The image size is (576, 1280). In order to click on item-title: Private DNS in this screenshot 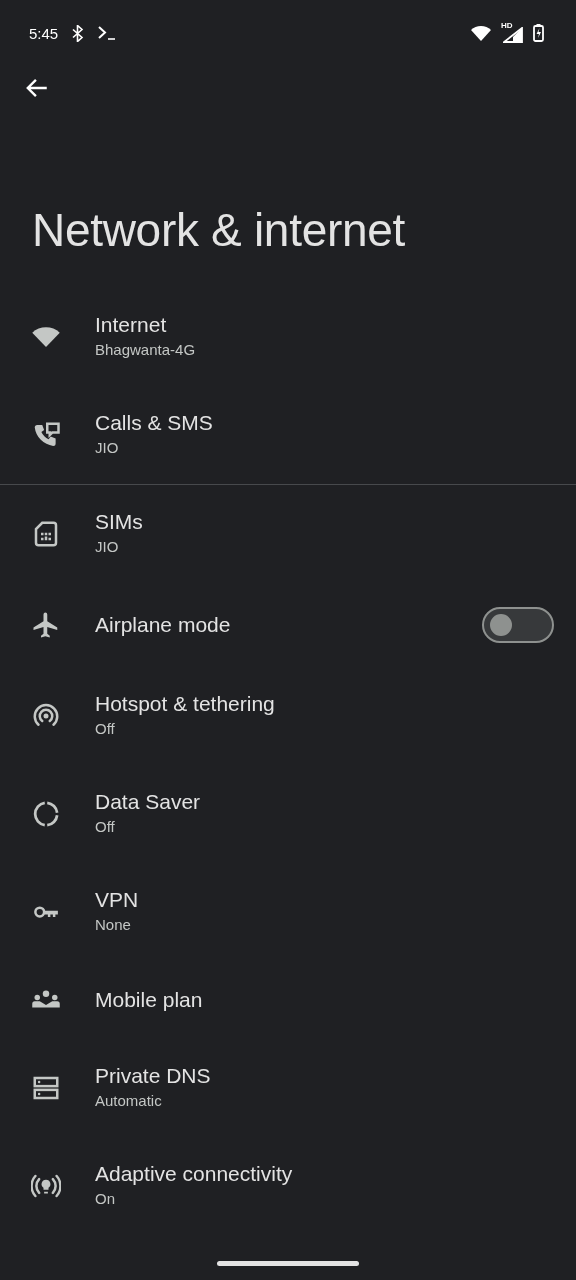, I will do `click(153, 1076)`.